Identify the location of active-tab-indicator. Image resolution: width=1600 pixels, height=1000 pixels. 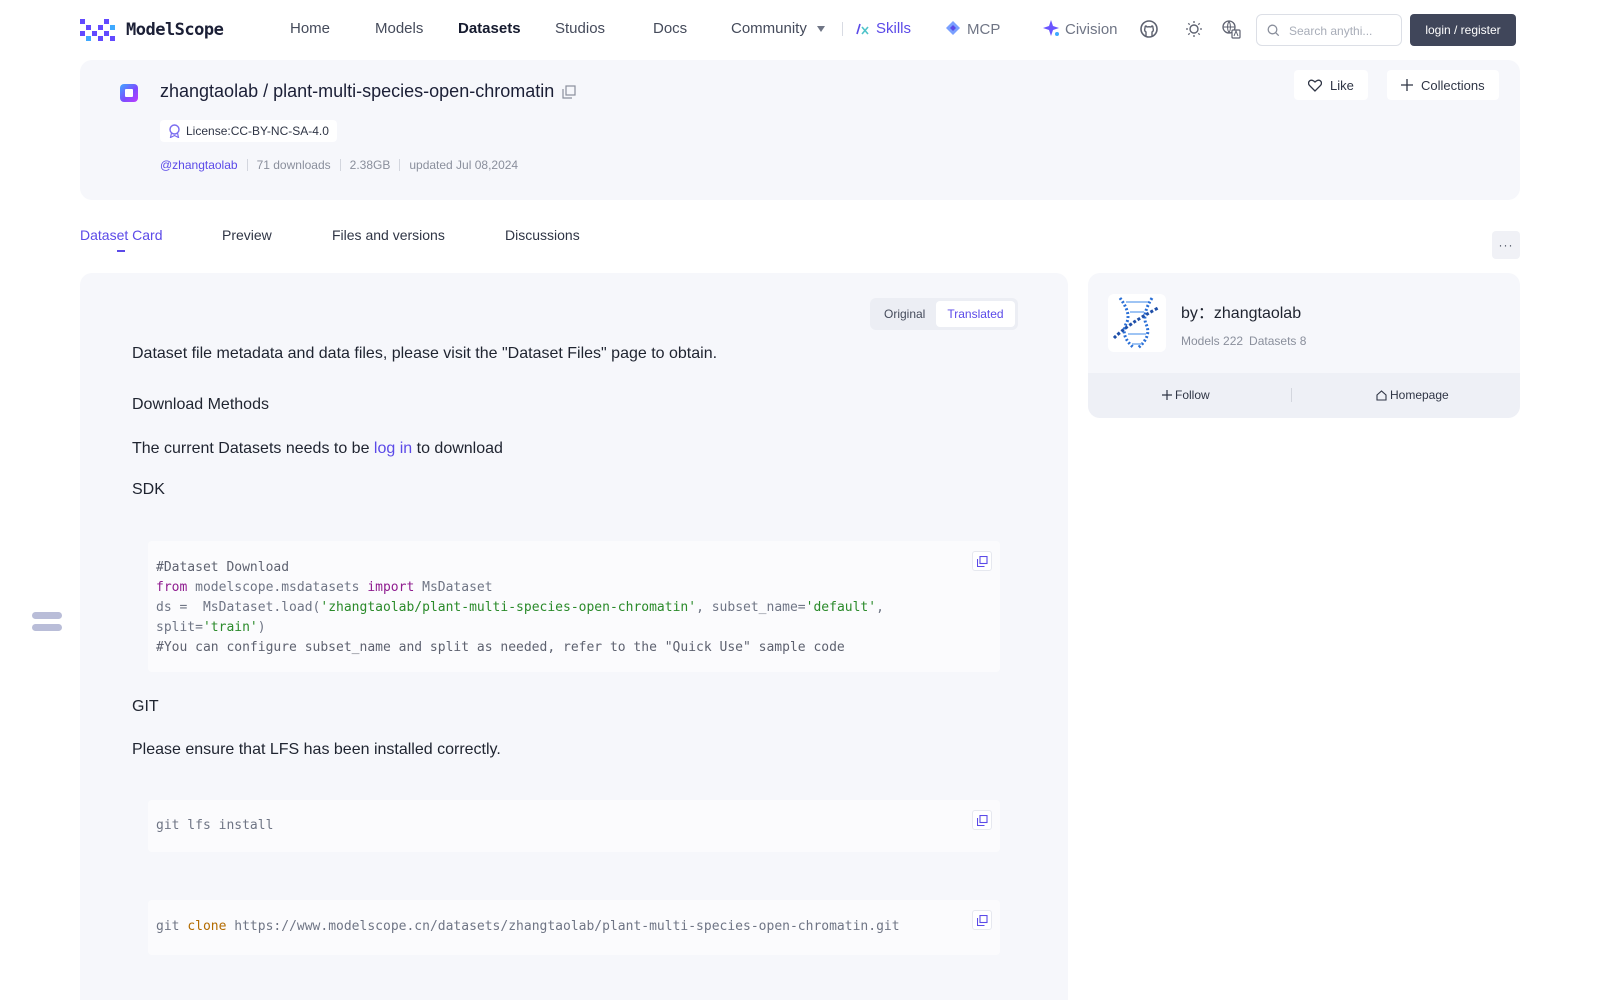
(121, 251).